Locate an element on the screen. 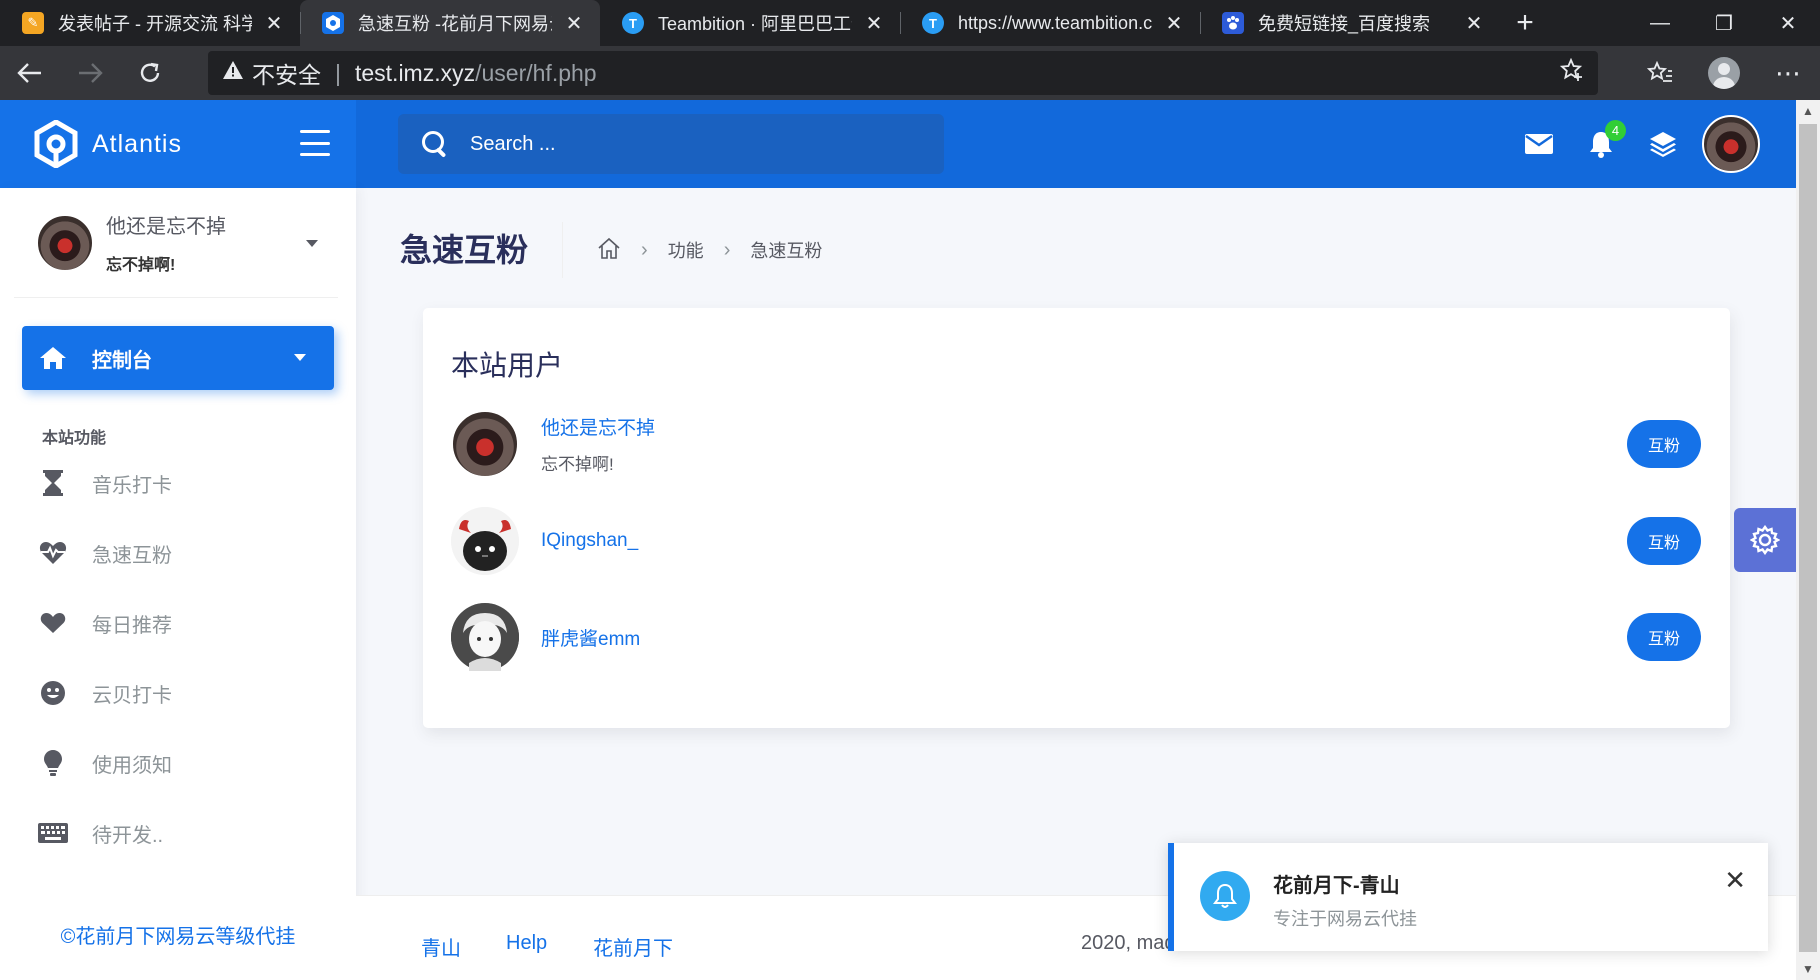 The width and height of the screenshot is (1820, 980). tab-favicon-icon: ✎ is located at coordinates (33, 23).